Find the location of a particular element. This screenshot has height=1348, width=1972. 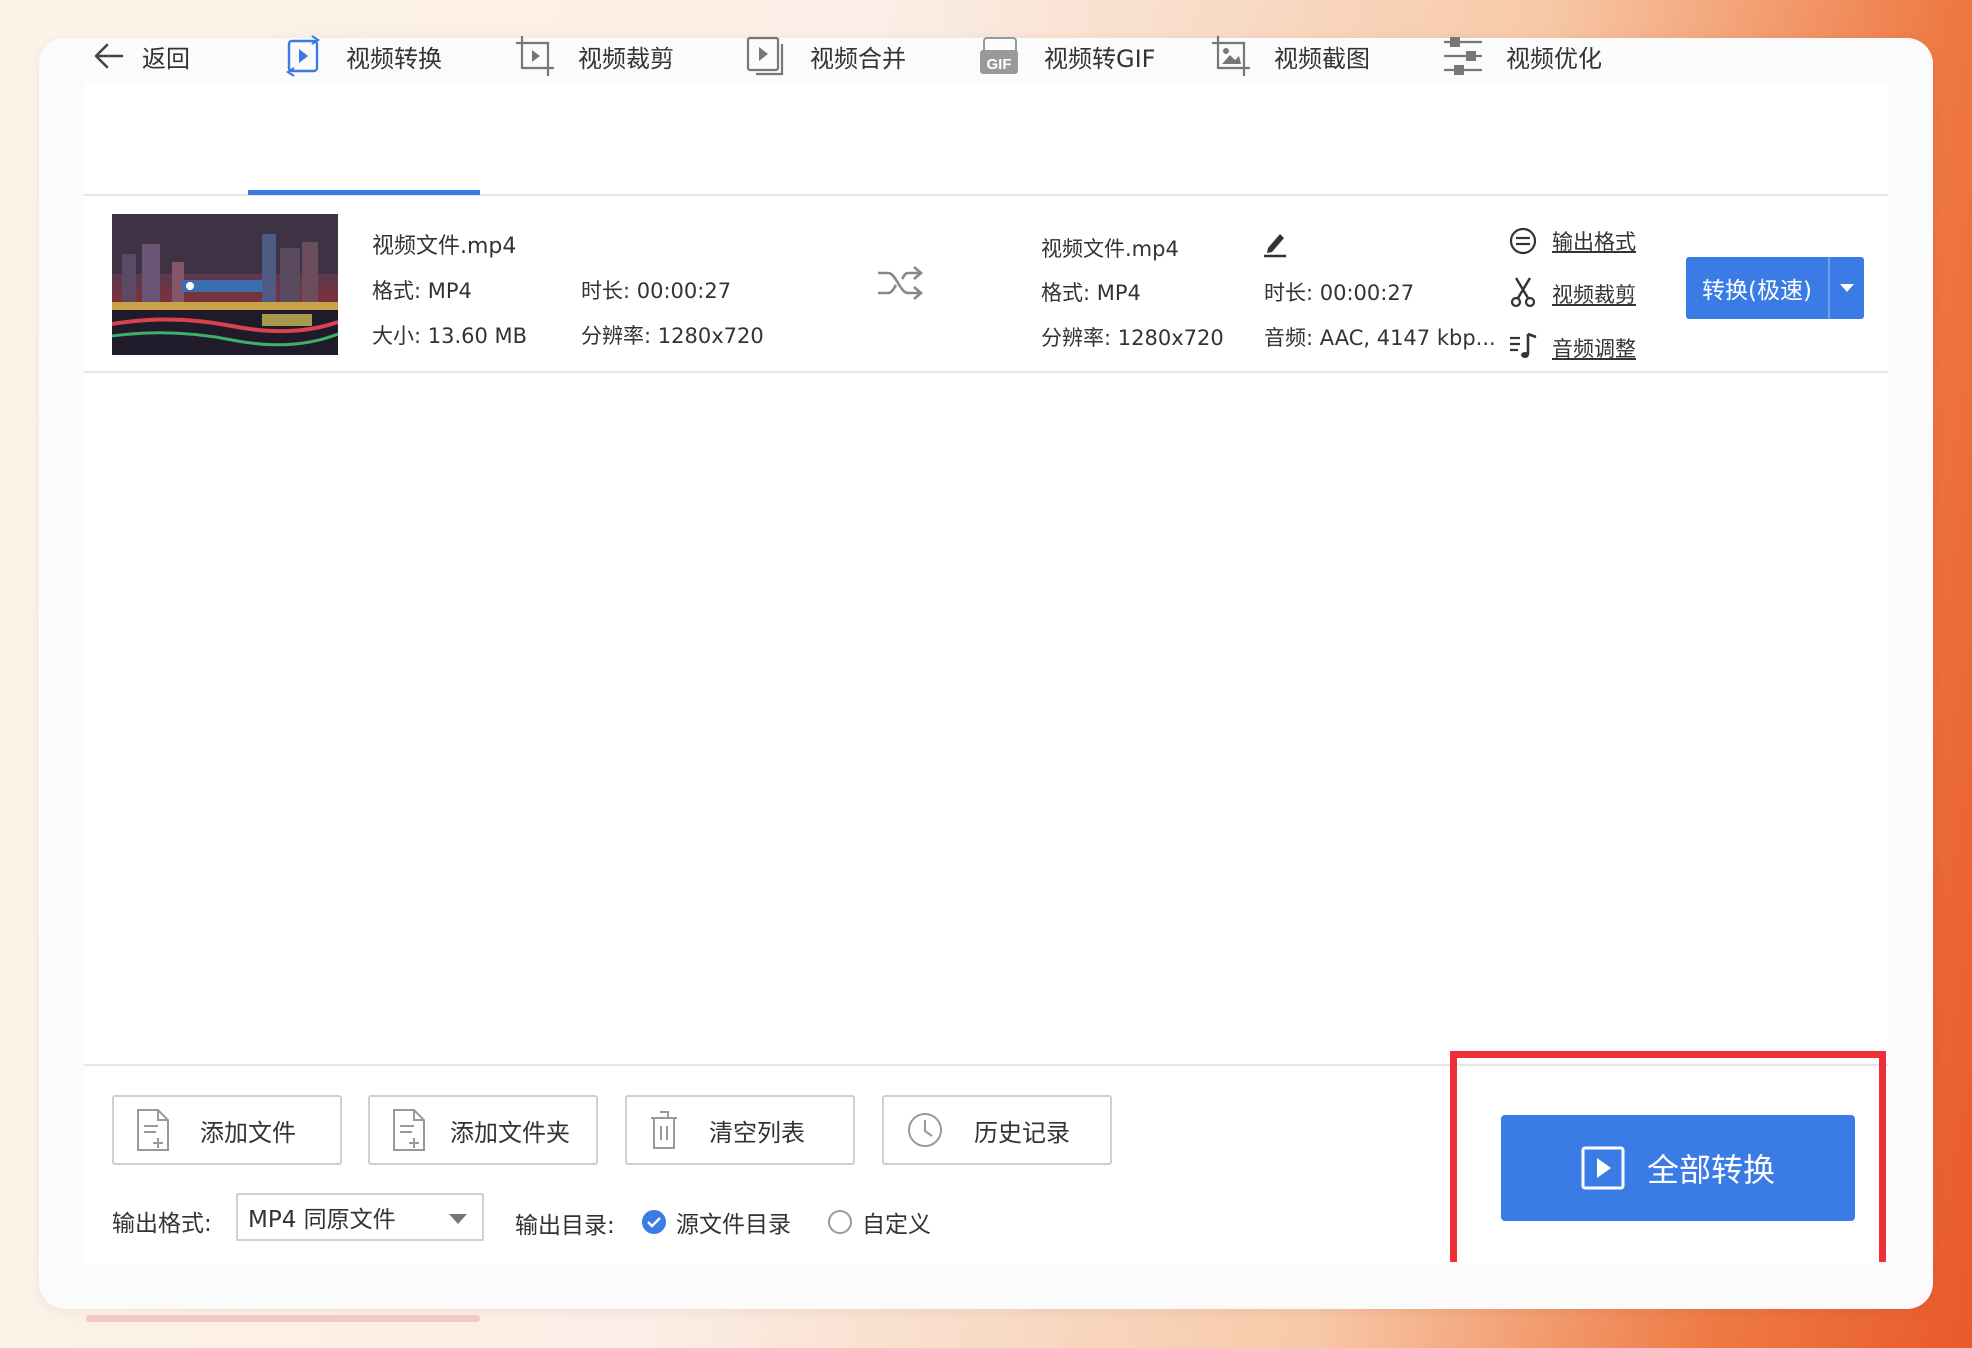

highlight-box is located at coordinates (1668, 1156).